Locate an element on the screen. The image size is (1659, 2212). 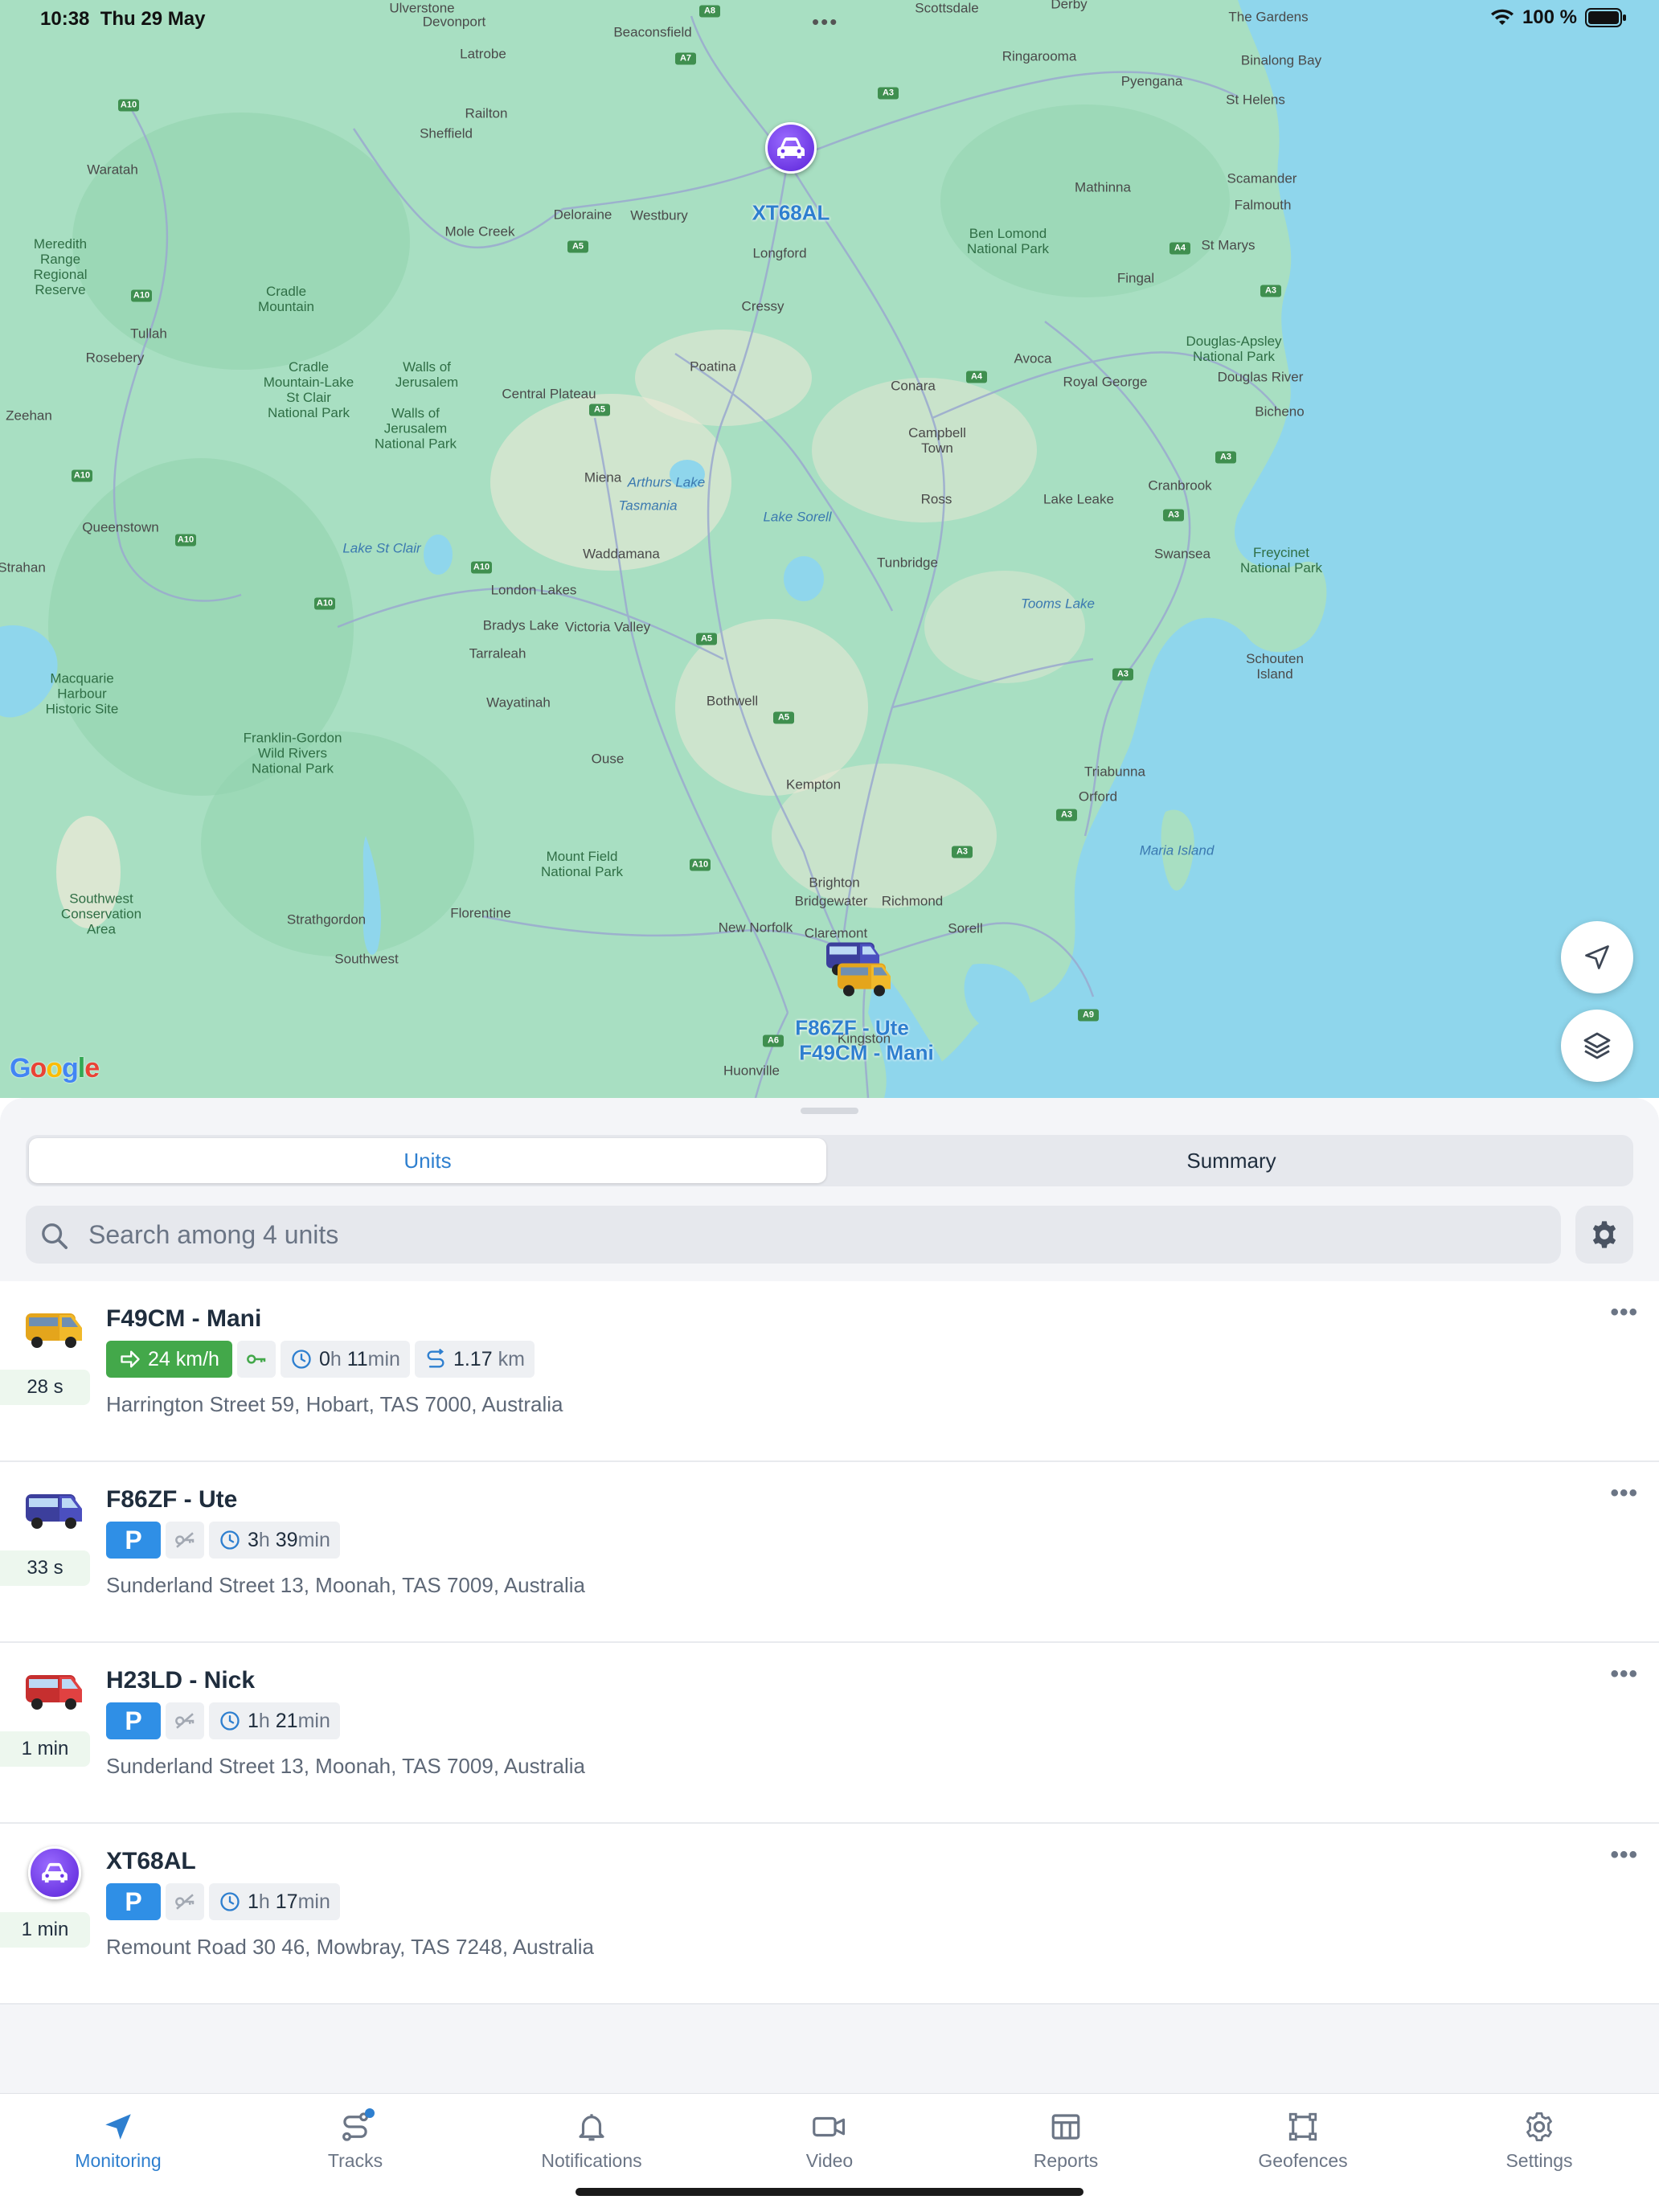
map-place-label: Scamander is located at coordinates (1262, 178).